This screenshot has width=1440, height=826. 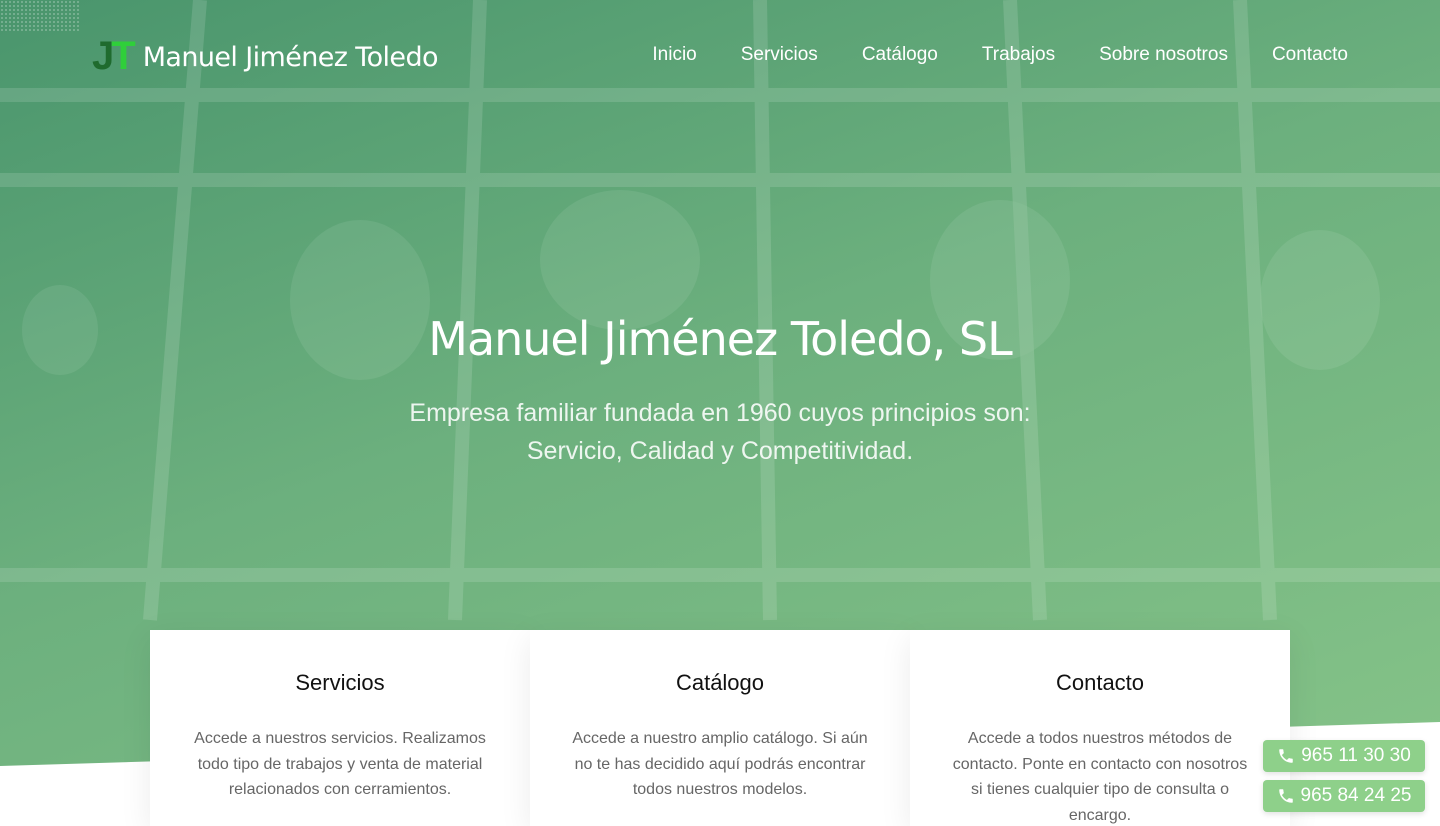 What do you see at coordinates (1018, 55) in the screenshot?
I see `nav-item-trabajos: Trabajos` at bounding box center [1018, 55].